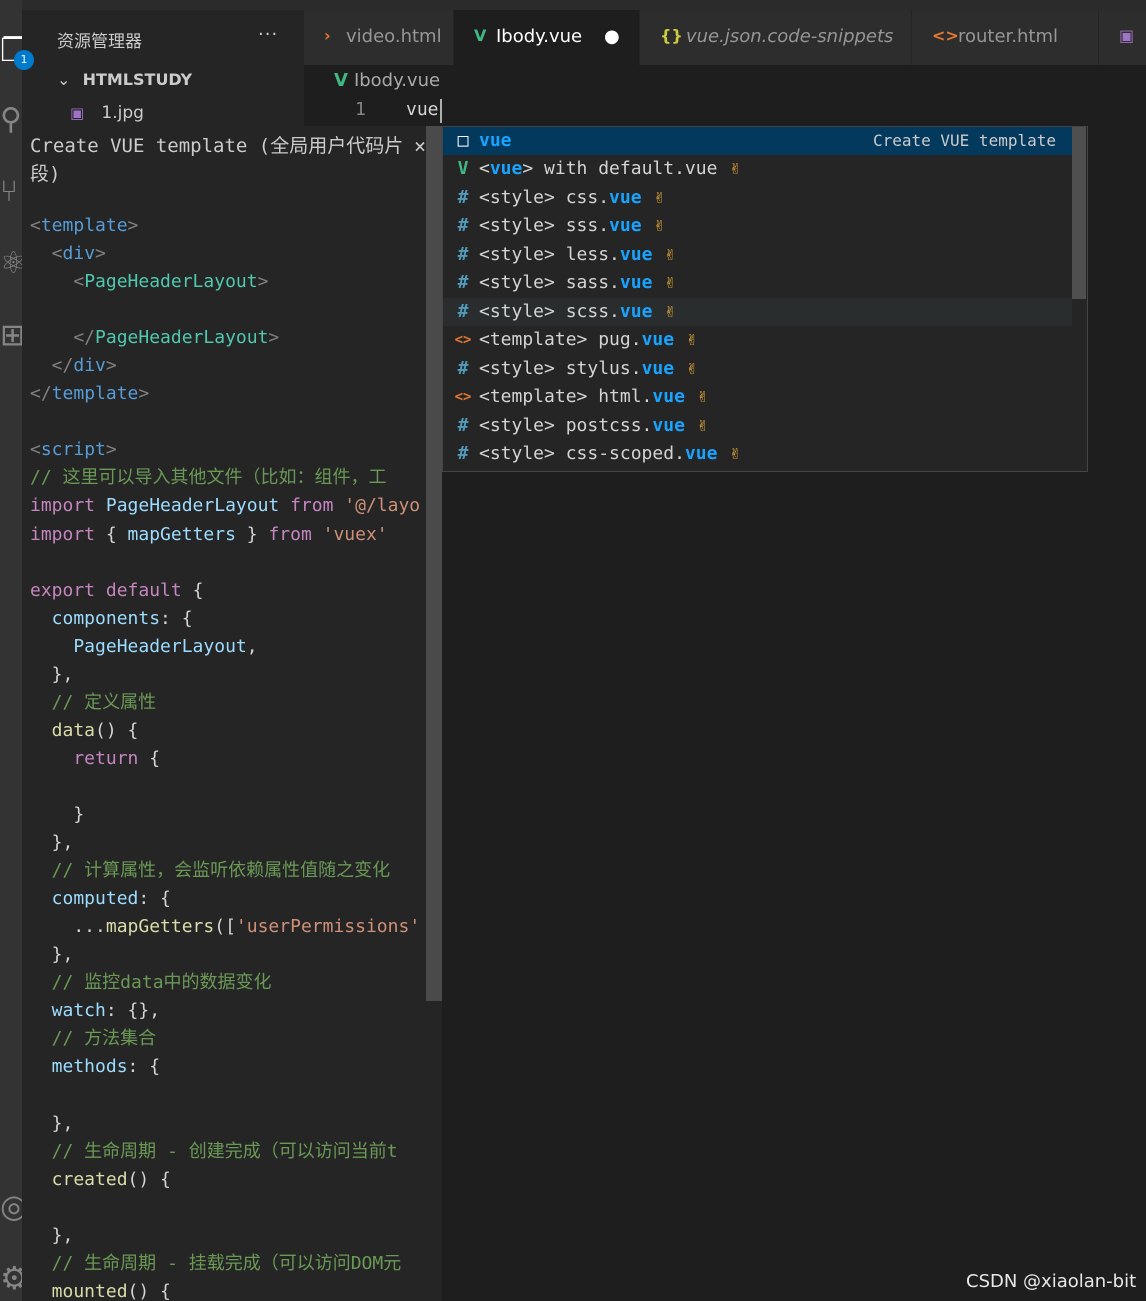  I want to click on suggestion-item: # <style> stylus.vue ✌, so click(757, 369).